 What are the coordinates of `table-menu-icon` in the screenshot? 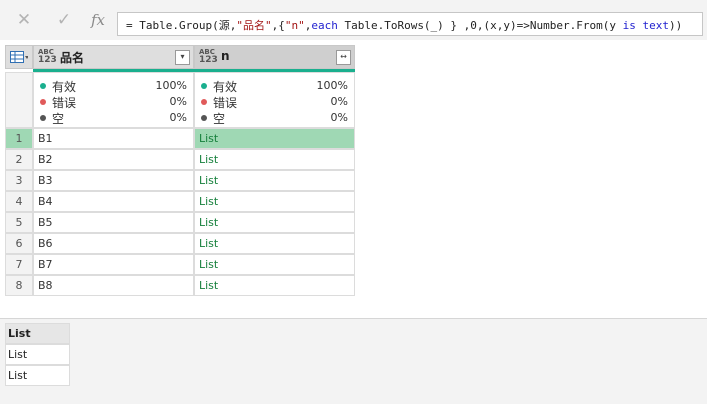 It's located at (19, 57).